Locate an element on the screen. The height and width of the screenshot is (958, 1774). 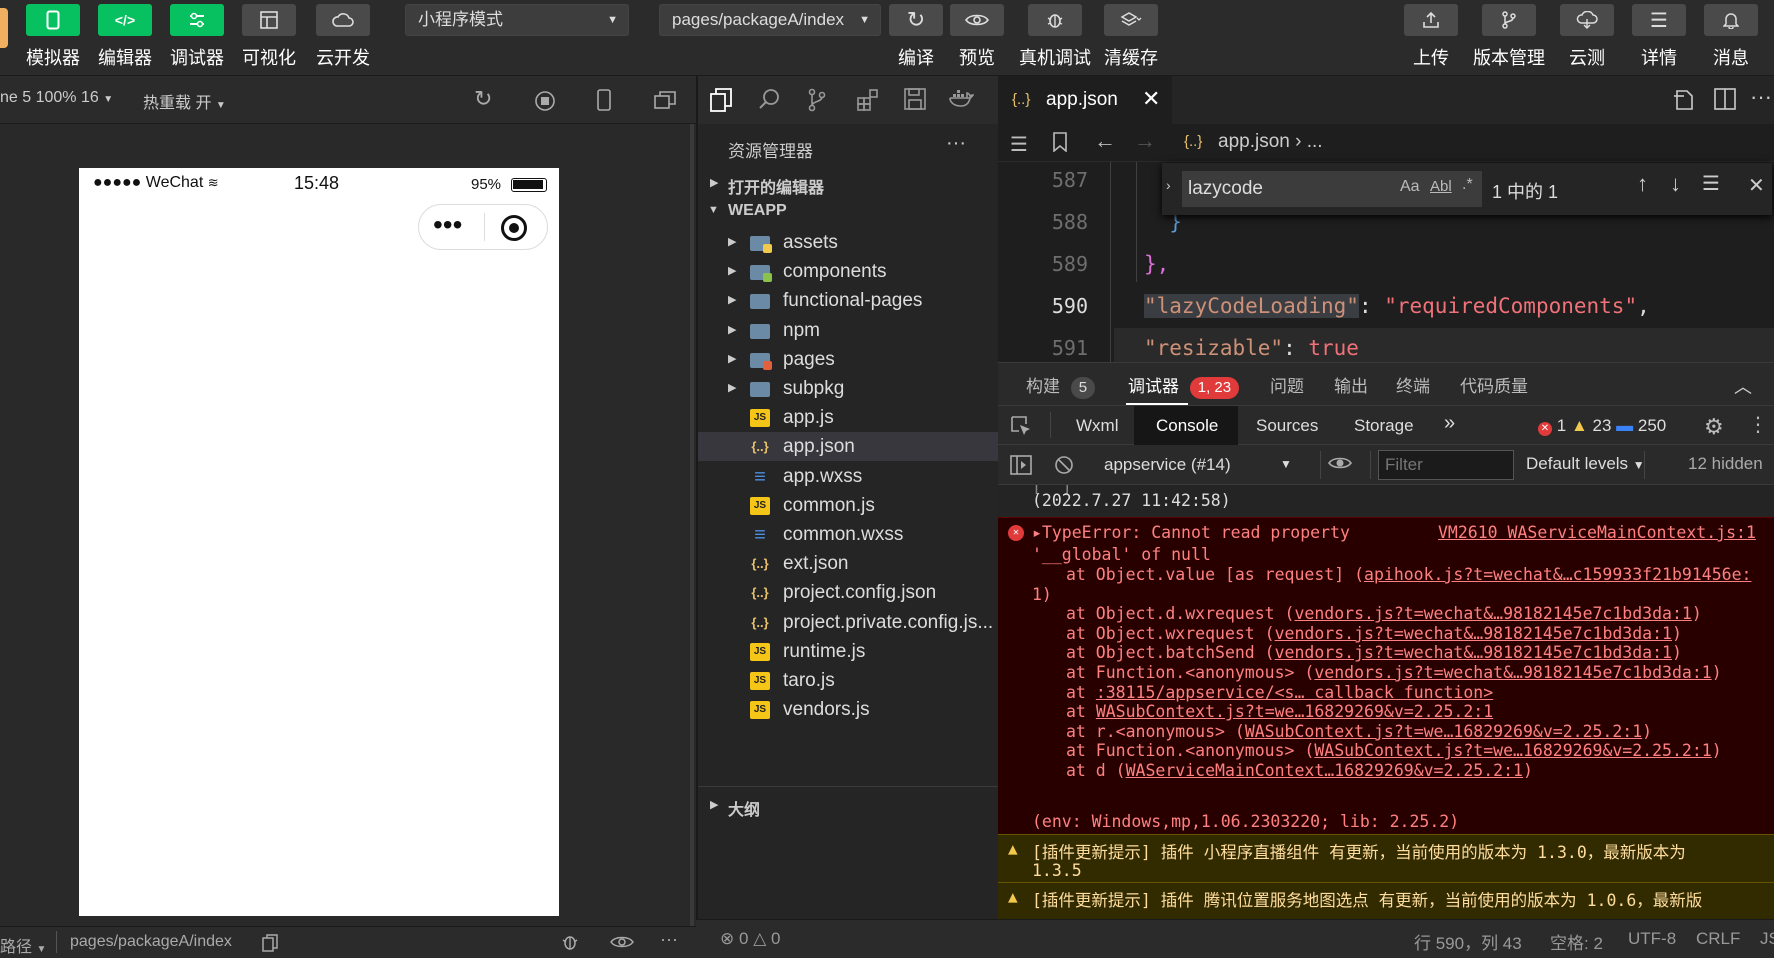
error-expand: ▸TypeError: Cannot read property is located at coordinates (1191, 532).